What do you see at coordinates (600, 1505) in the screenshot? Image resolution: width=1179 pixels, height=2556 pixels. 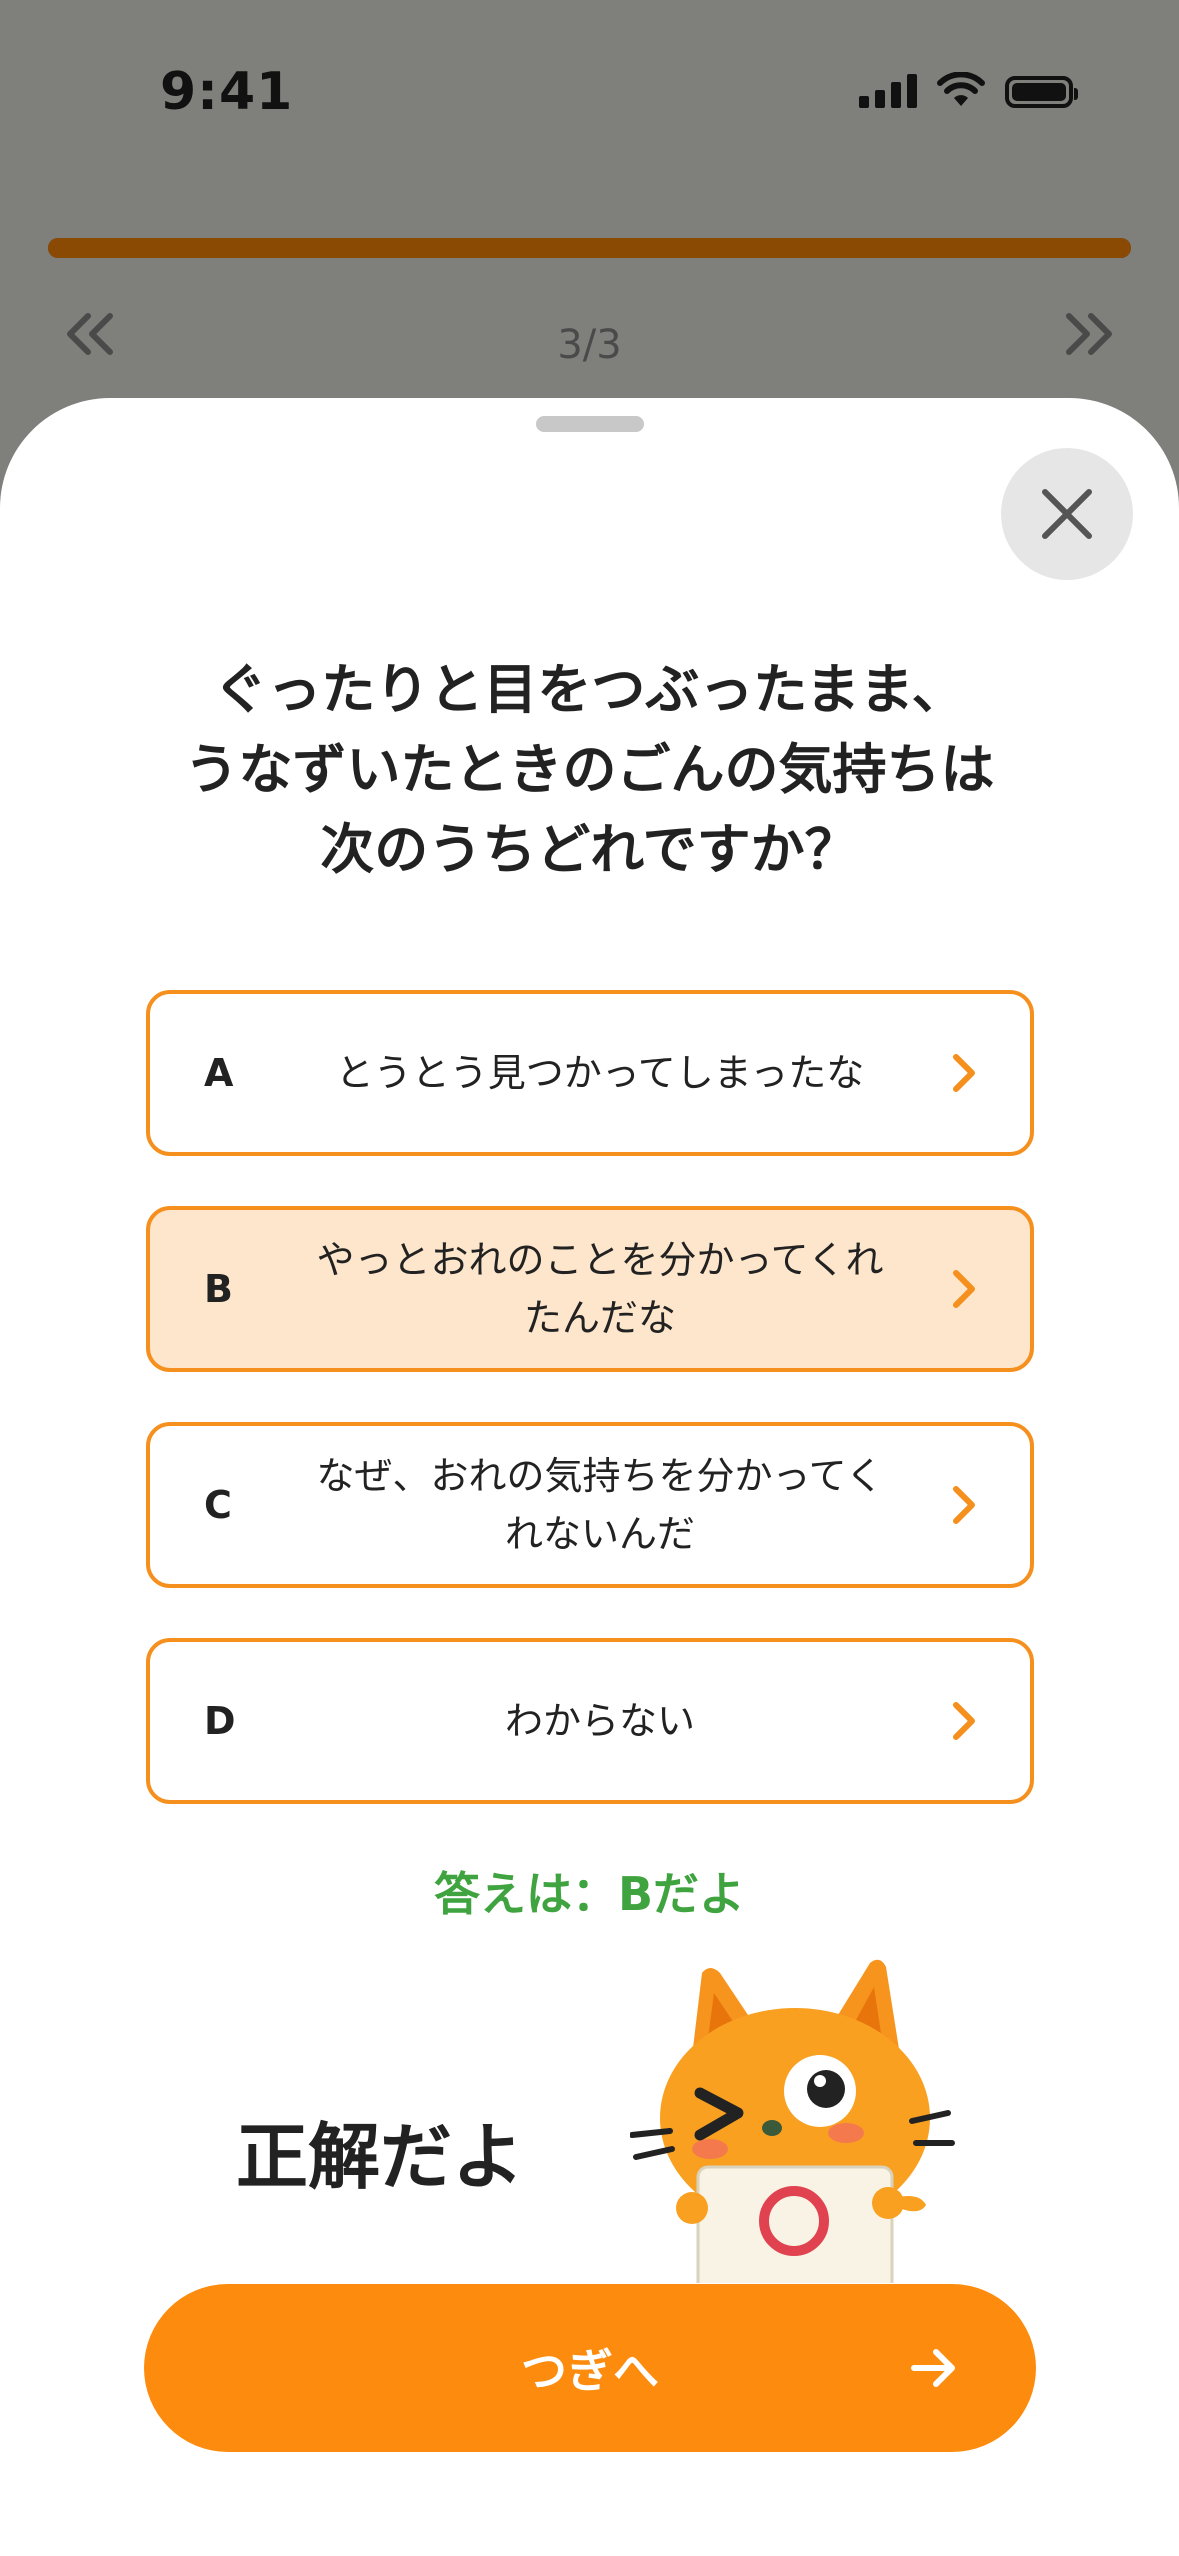 I see `option-text: なぜ、おれの気持ちを分かってく れないんだ` at bounding box center [600, 1505].